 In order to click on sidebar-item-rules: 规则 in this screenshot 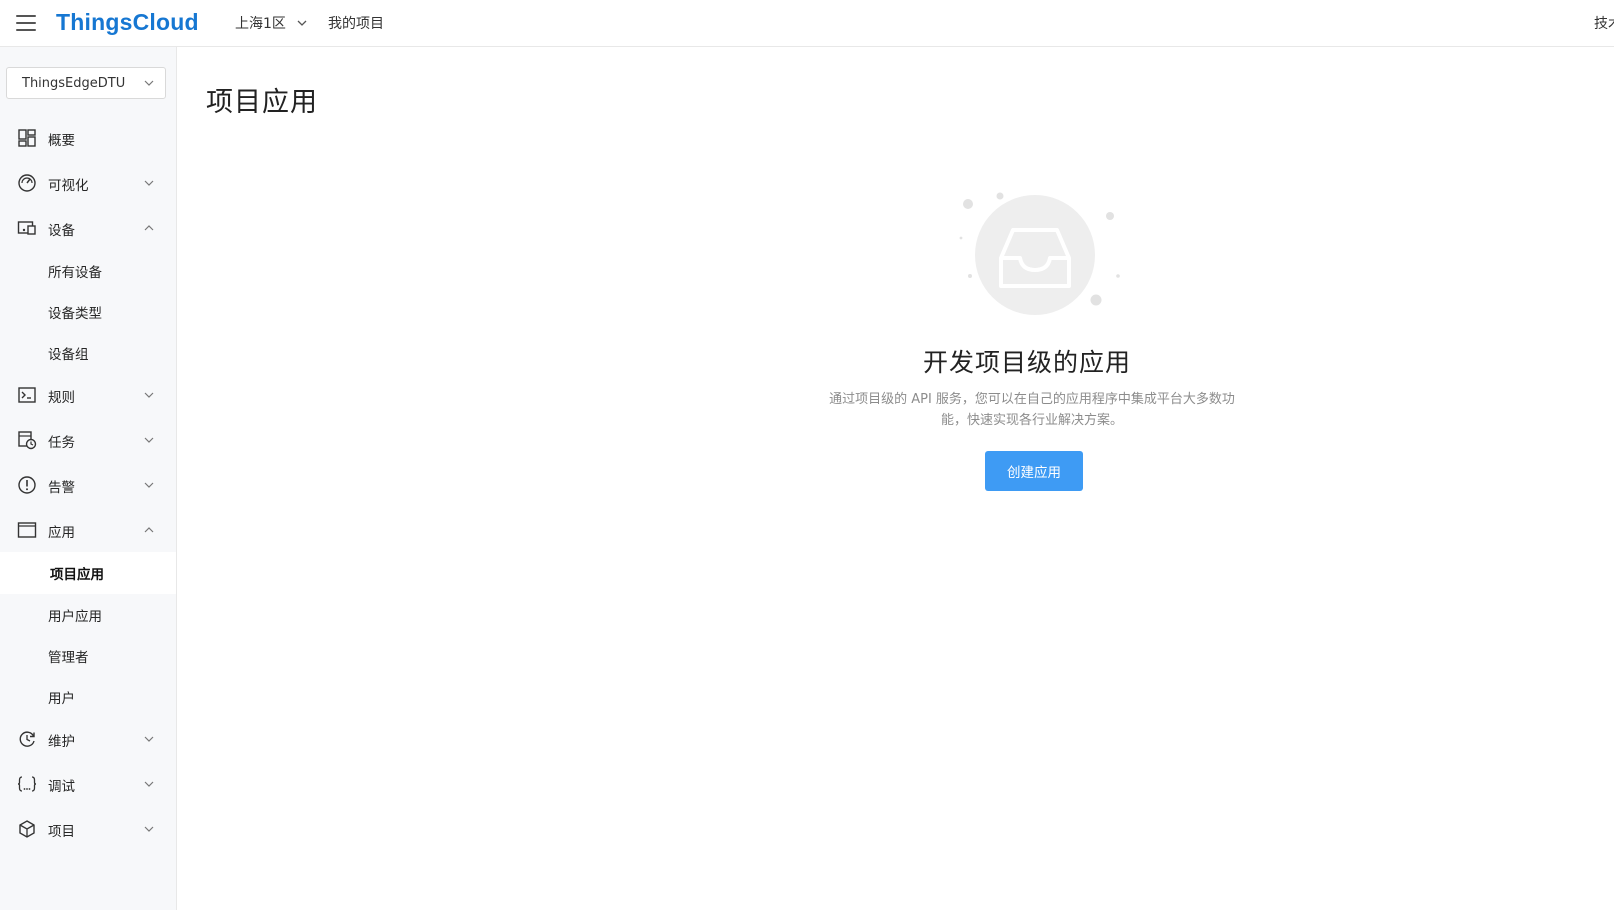, I will do `click(88, 395)`.